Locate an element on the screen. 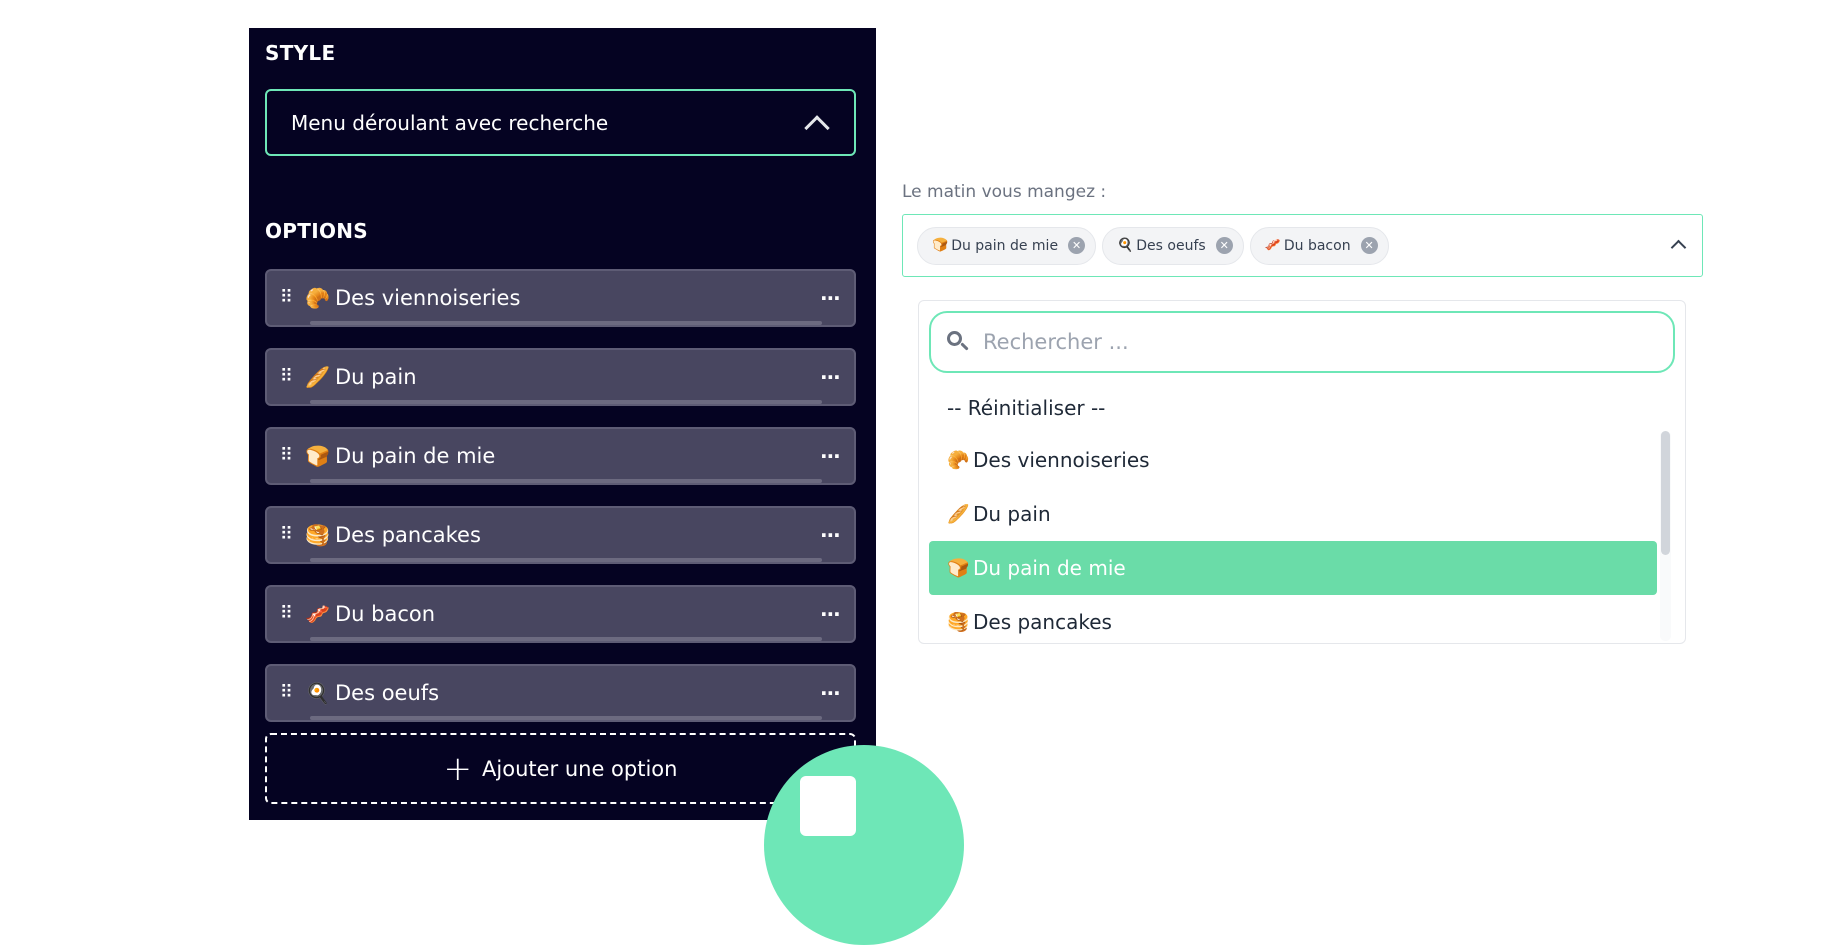  item-label: Du pain de mie is located at coordinates (1049, 568).